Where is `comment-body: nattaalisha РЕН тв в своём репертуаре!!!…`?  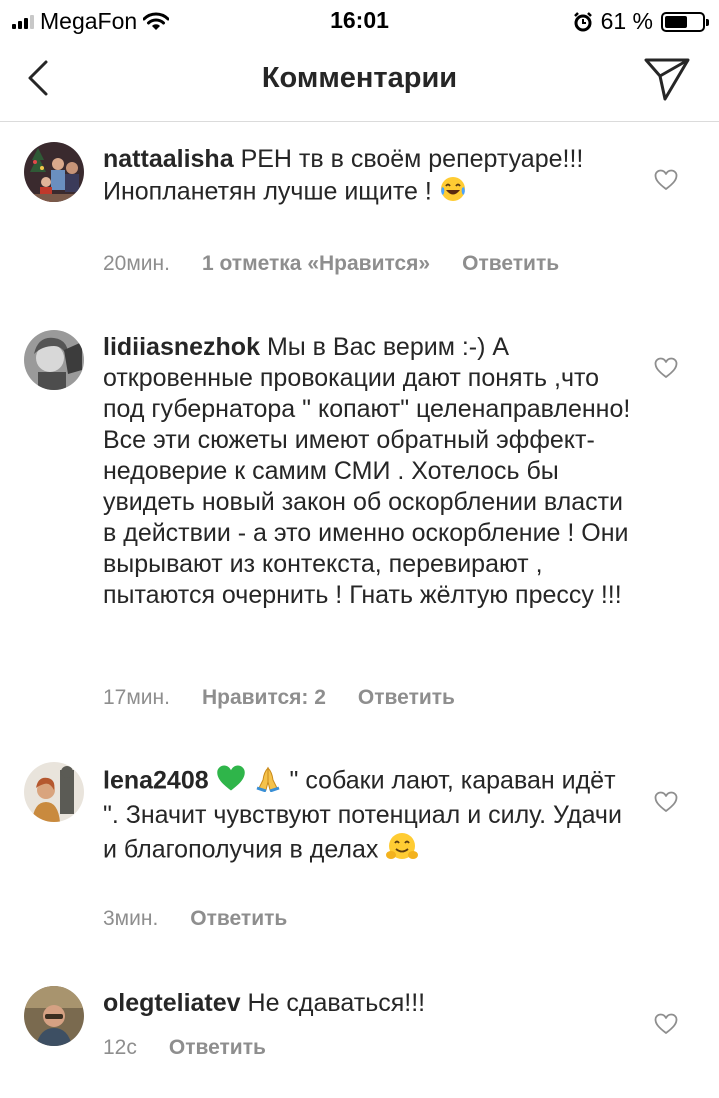
comment-body: nattaalisha РЕН тв в своём репертуаре!!!… is located at coordinates (368, 177).